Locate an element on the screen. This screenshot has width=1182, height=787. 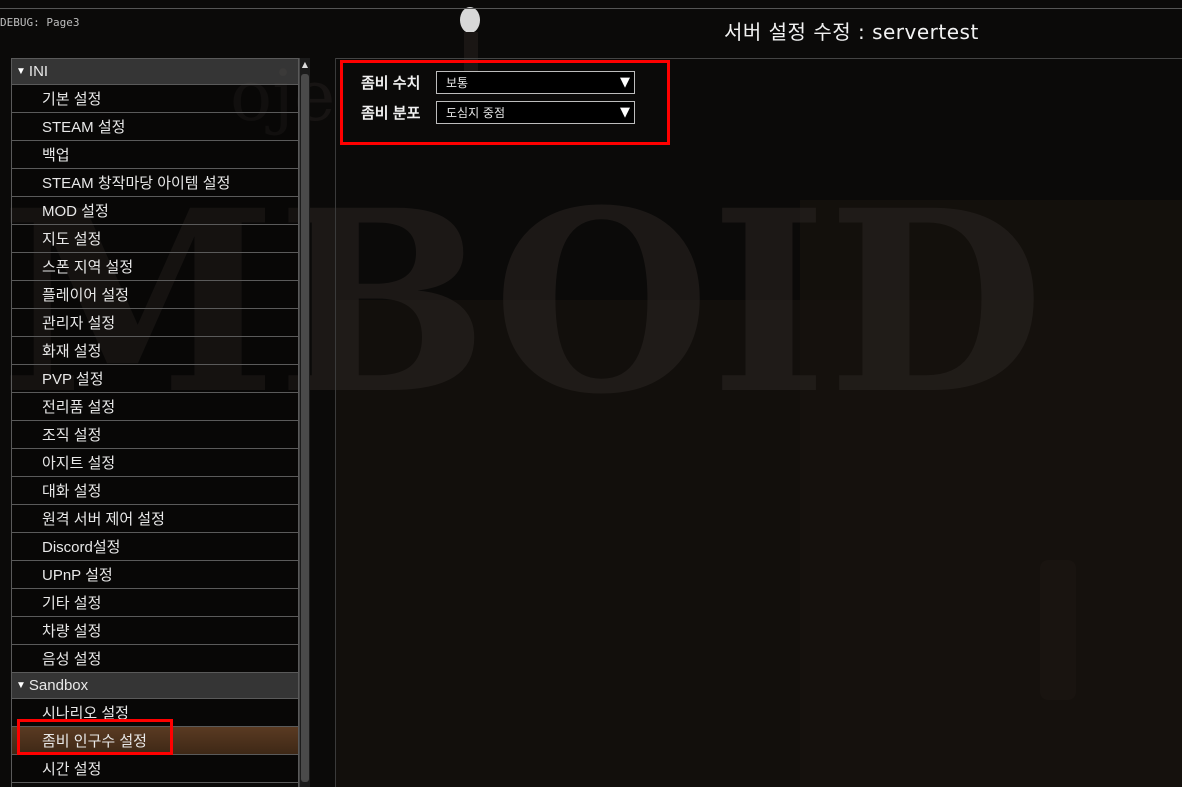
page-title: 서버 설정 수정 : servertest is located at coordinates (851, 32).